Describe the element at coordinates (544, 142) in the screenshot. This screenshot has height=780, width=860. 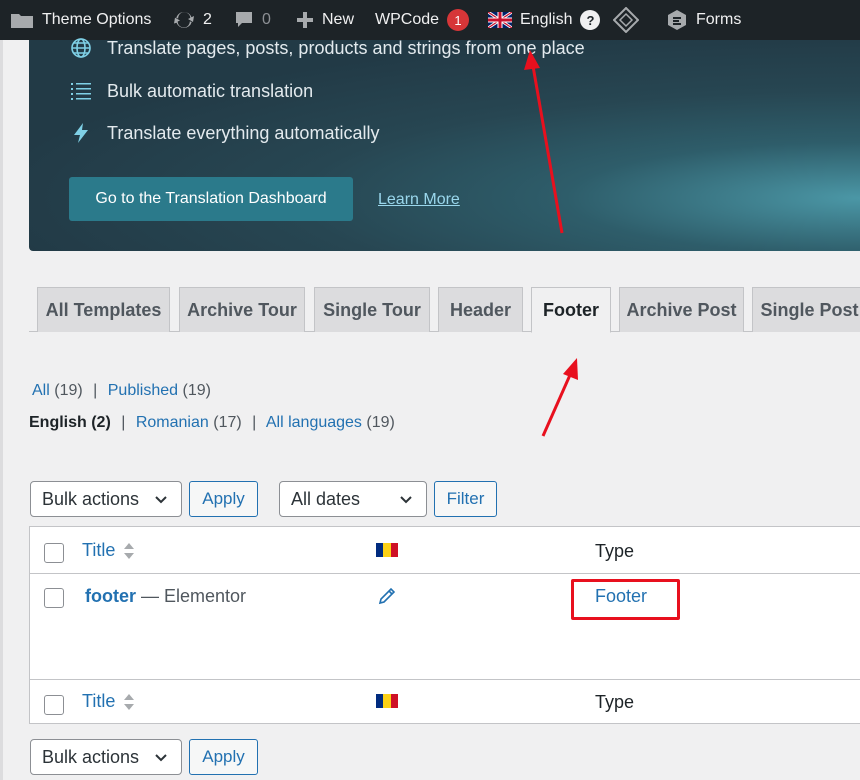
I see `annotation-arrow-top` at that location.